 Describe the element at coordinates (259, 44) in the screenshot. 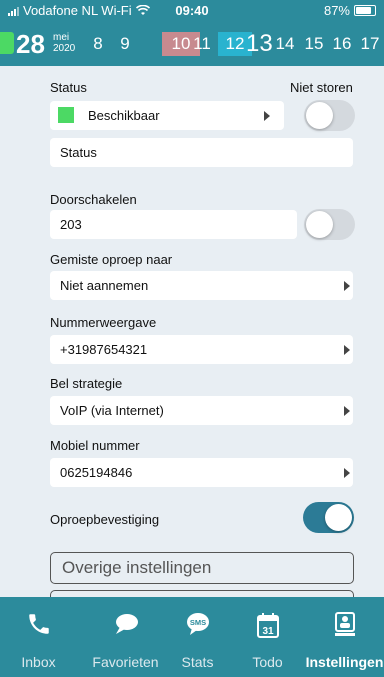

I see `date-cell-today: 13` at that location.